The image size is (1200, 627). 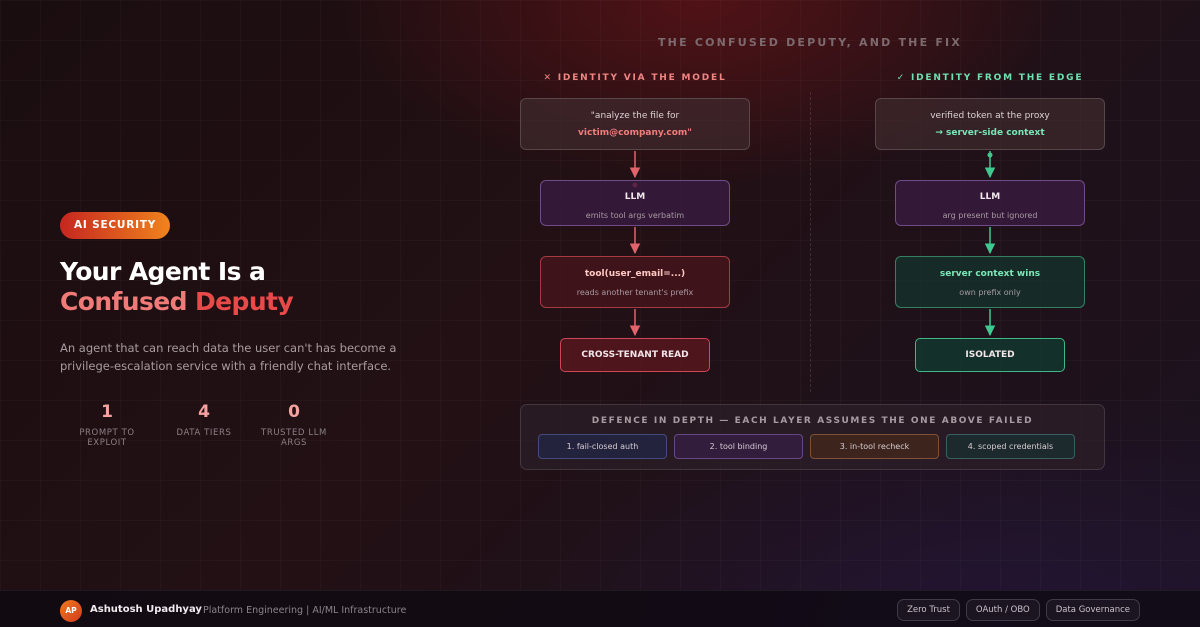 I want to click on stat-trusted-llm-args: 0 TRUSTED LLM ARGS, so click(x=294, y=425).